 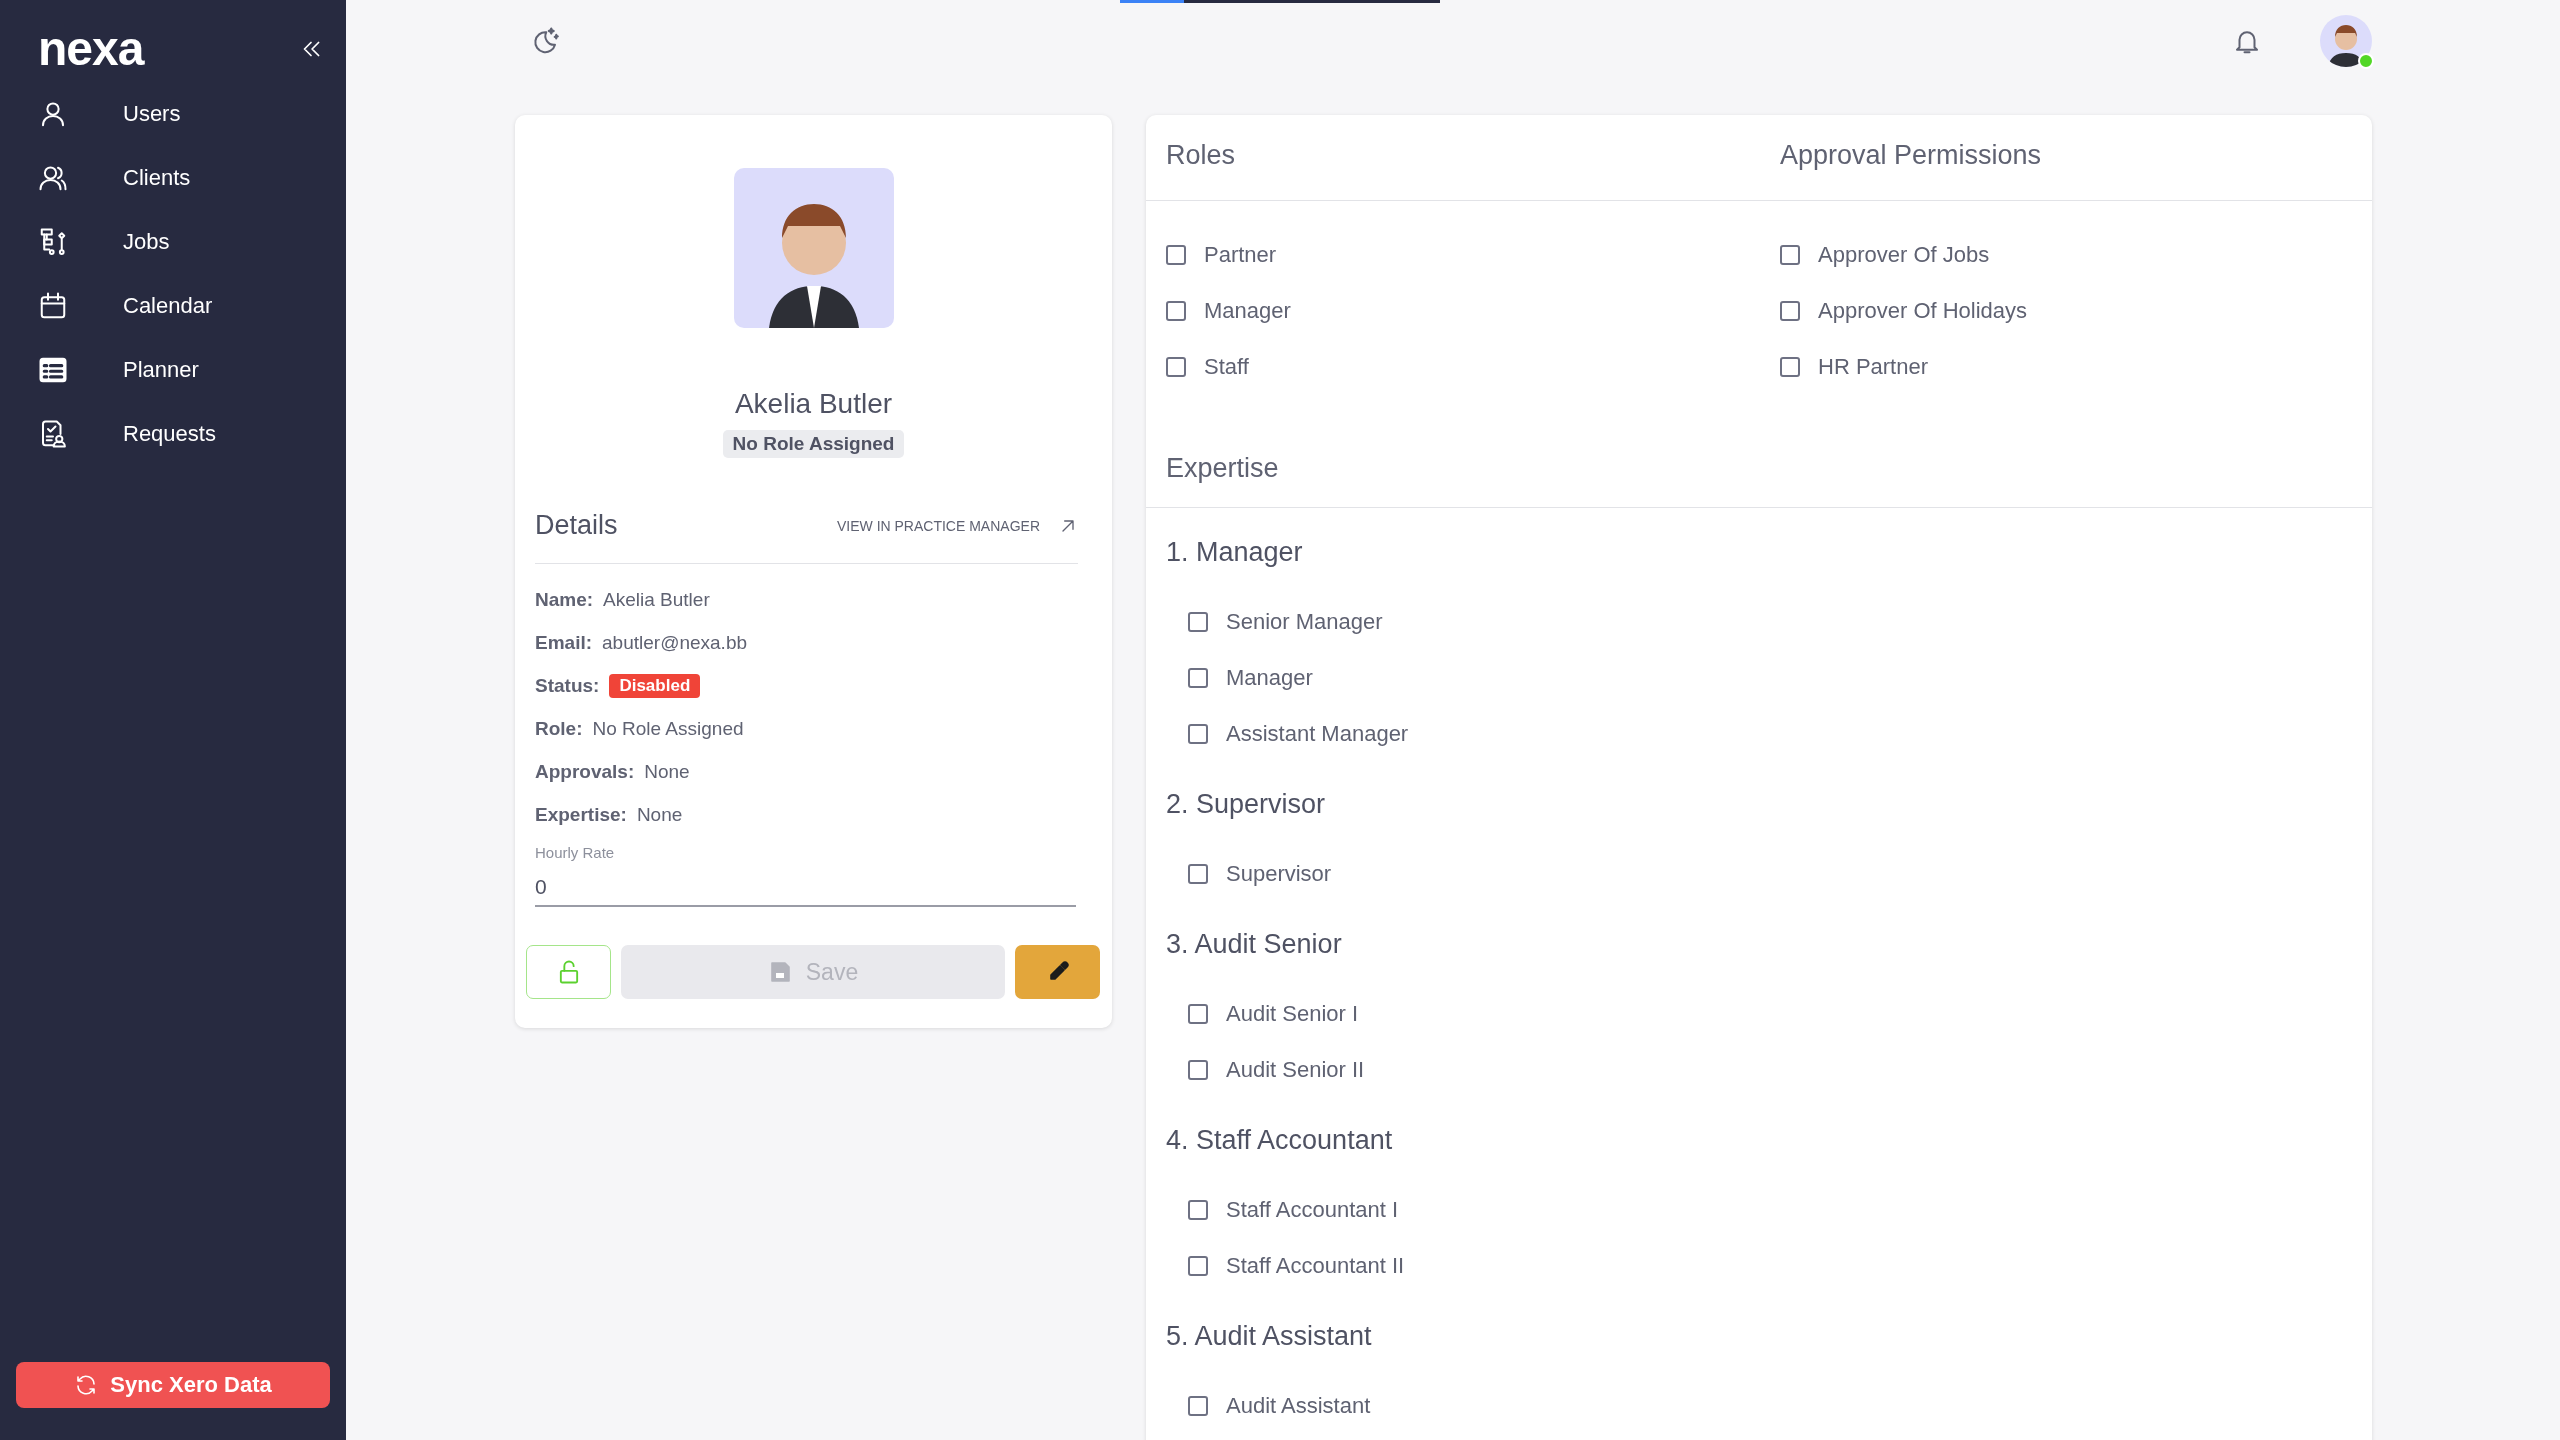 I want to click on external-link: VIEW IN PRACTICE MANAGER, so click(x=957, y=525).